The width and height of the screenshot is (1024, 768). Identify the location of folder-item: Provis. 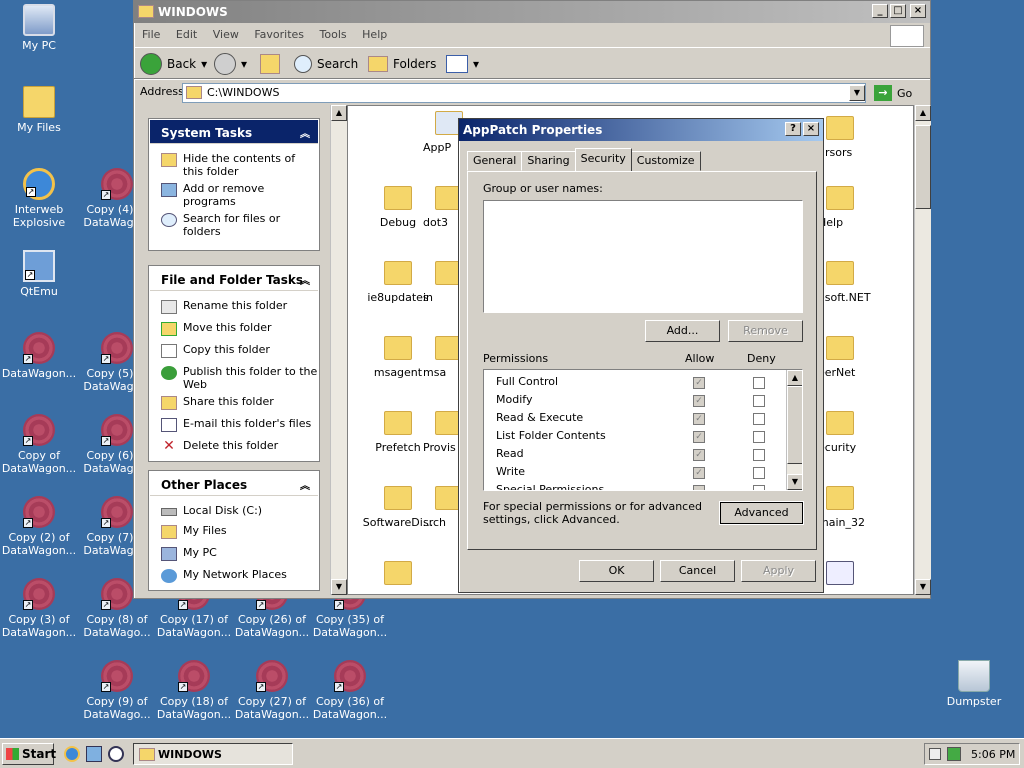
(443, 432).